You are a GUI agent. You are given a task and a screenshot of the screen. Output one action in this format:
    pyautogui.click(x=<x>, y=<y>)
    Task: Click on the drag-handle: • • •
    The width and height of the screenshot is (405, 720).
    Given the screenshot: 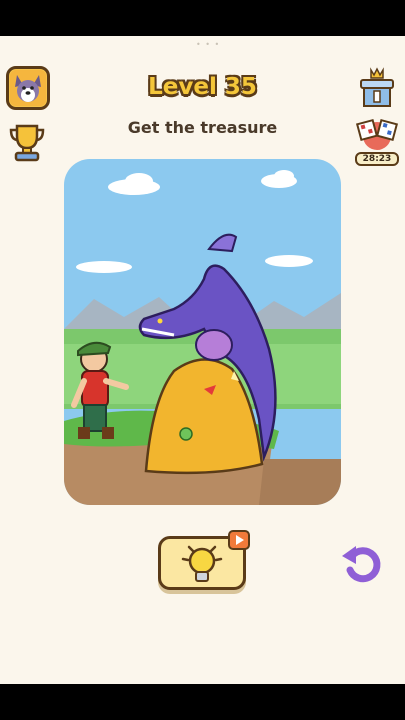 What is the action you would take?
    pyautogui.click(x=208, y=44)
    